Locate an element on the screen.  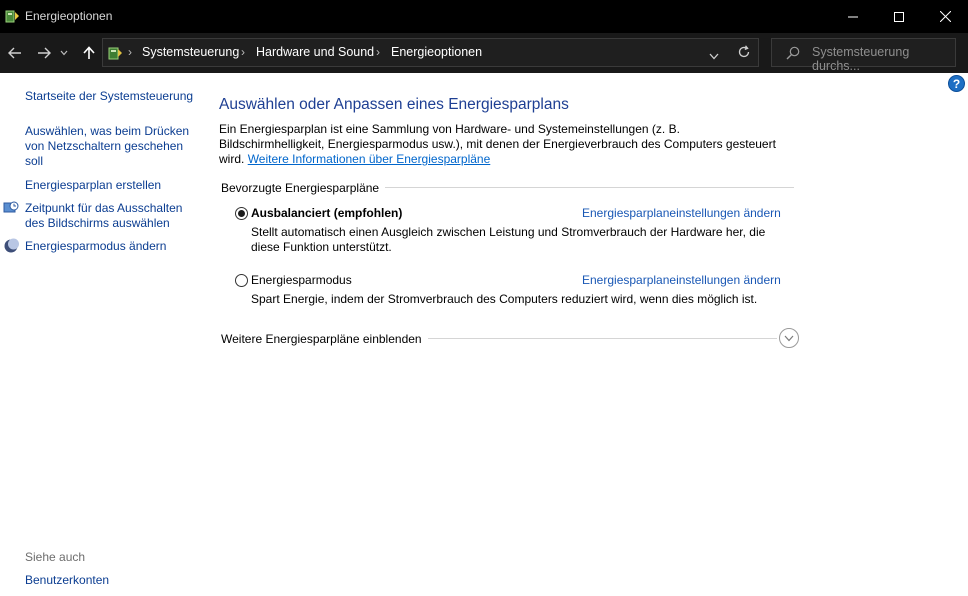
arrow-left-icon is located at coordinates (14, 53).